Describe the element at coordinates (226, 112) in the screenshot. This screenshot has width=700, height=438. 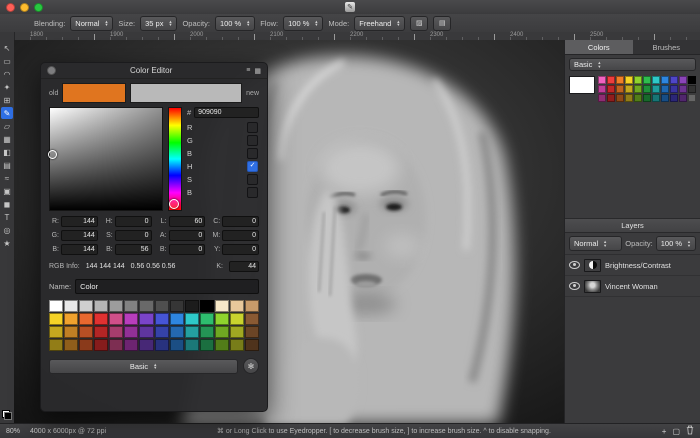
I see `hex-input: 909090` at that location.